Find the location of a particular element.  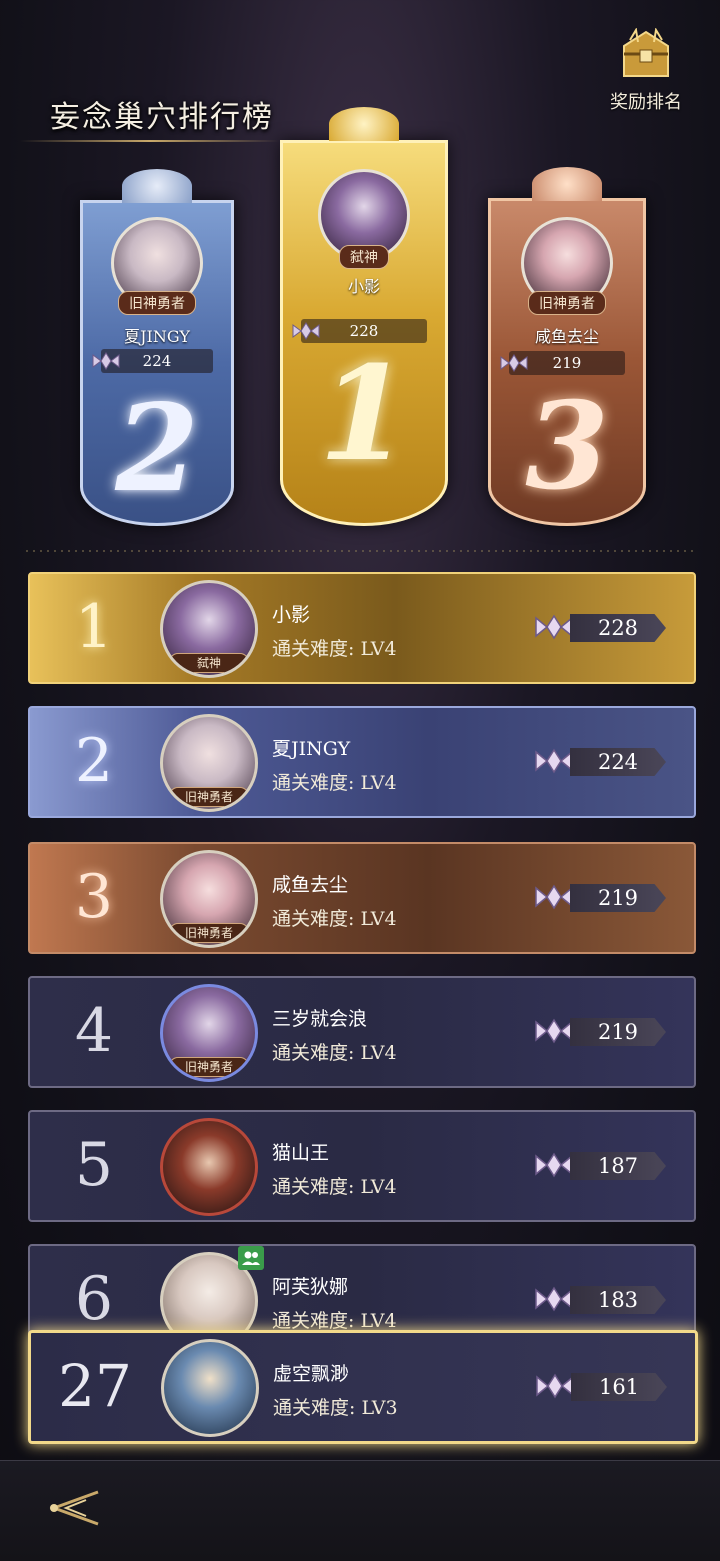

podium-third: 旧神勇者 咸鱼去尘 219 3 is located at coordinates (567, 346).